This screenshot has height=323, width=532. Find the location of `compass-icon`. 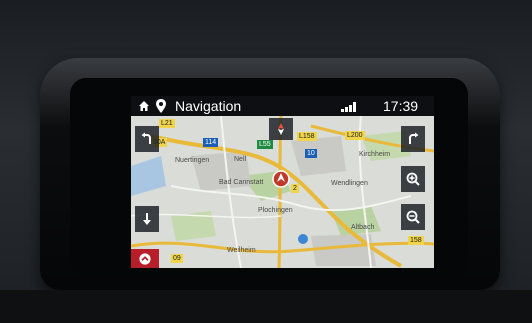

compass-icon is located at coordinates (281, 129).